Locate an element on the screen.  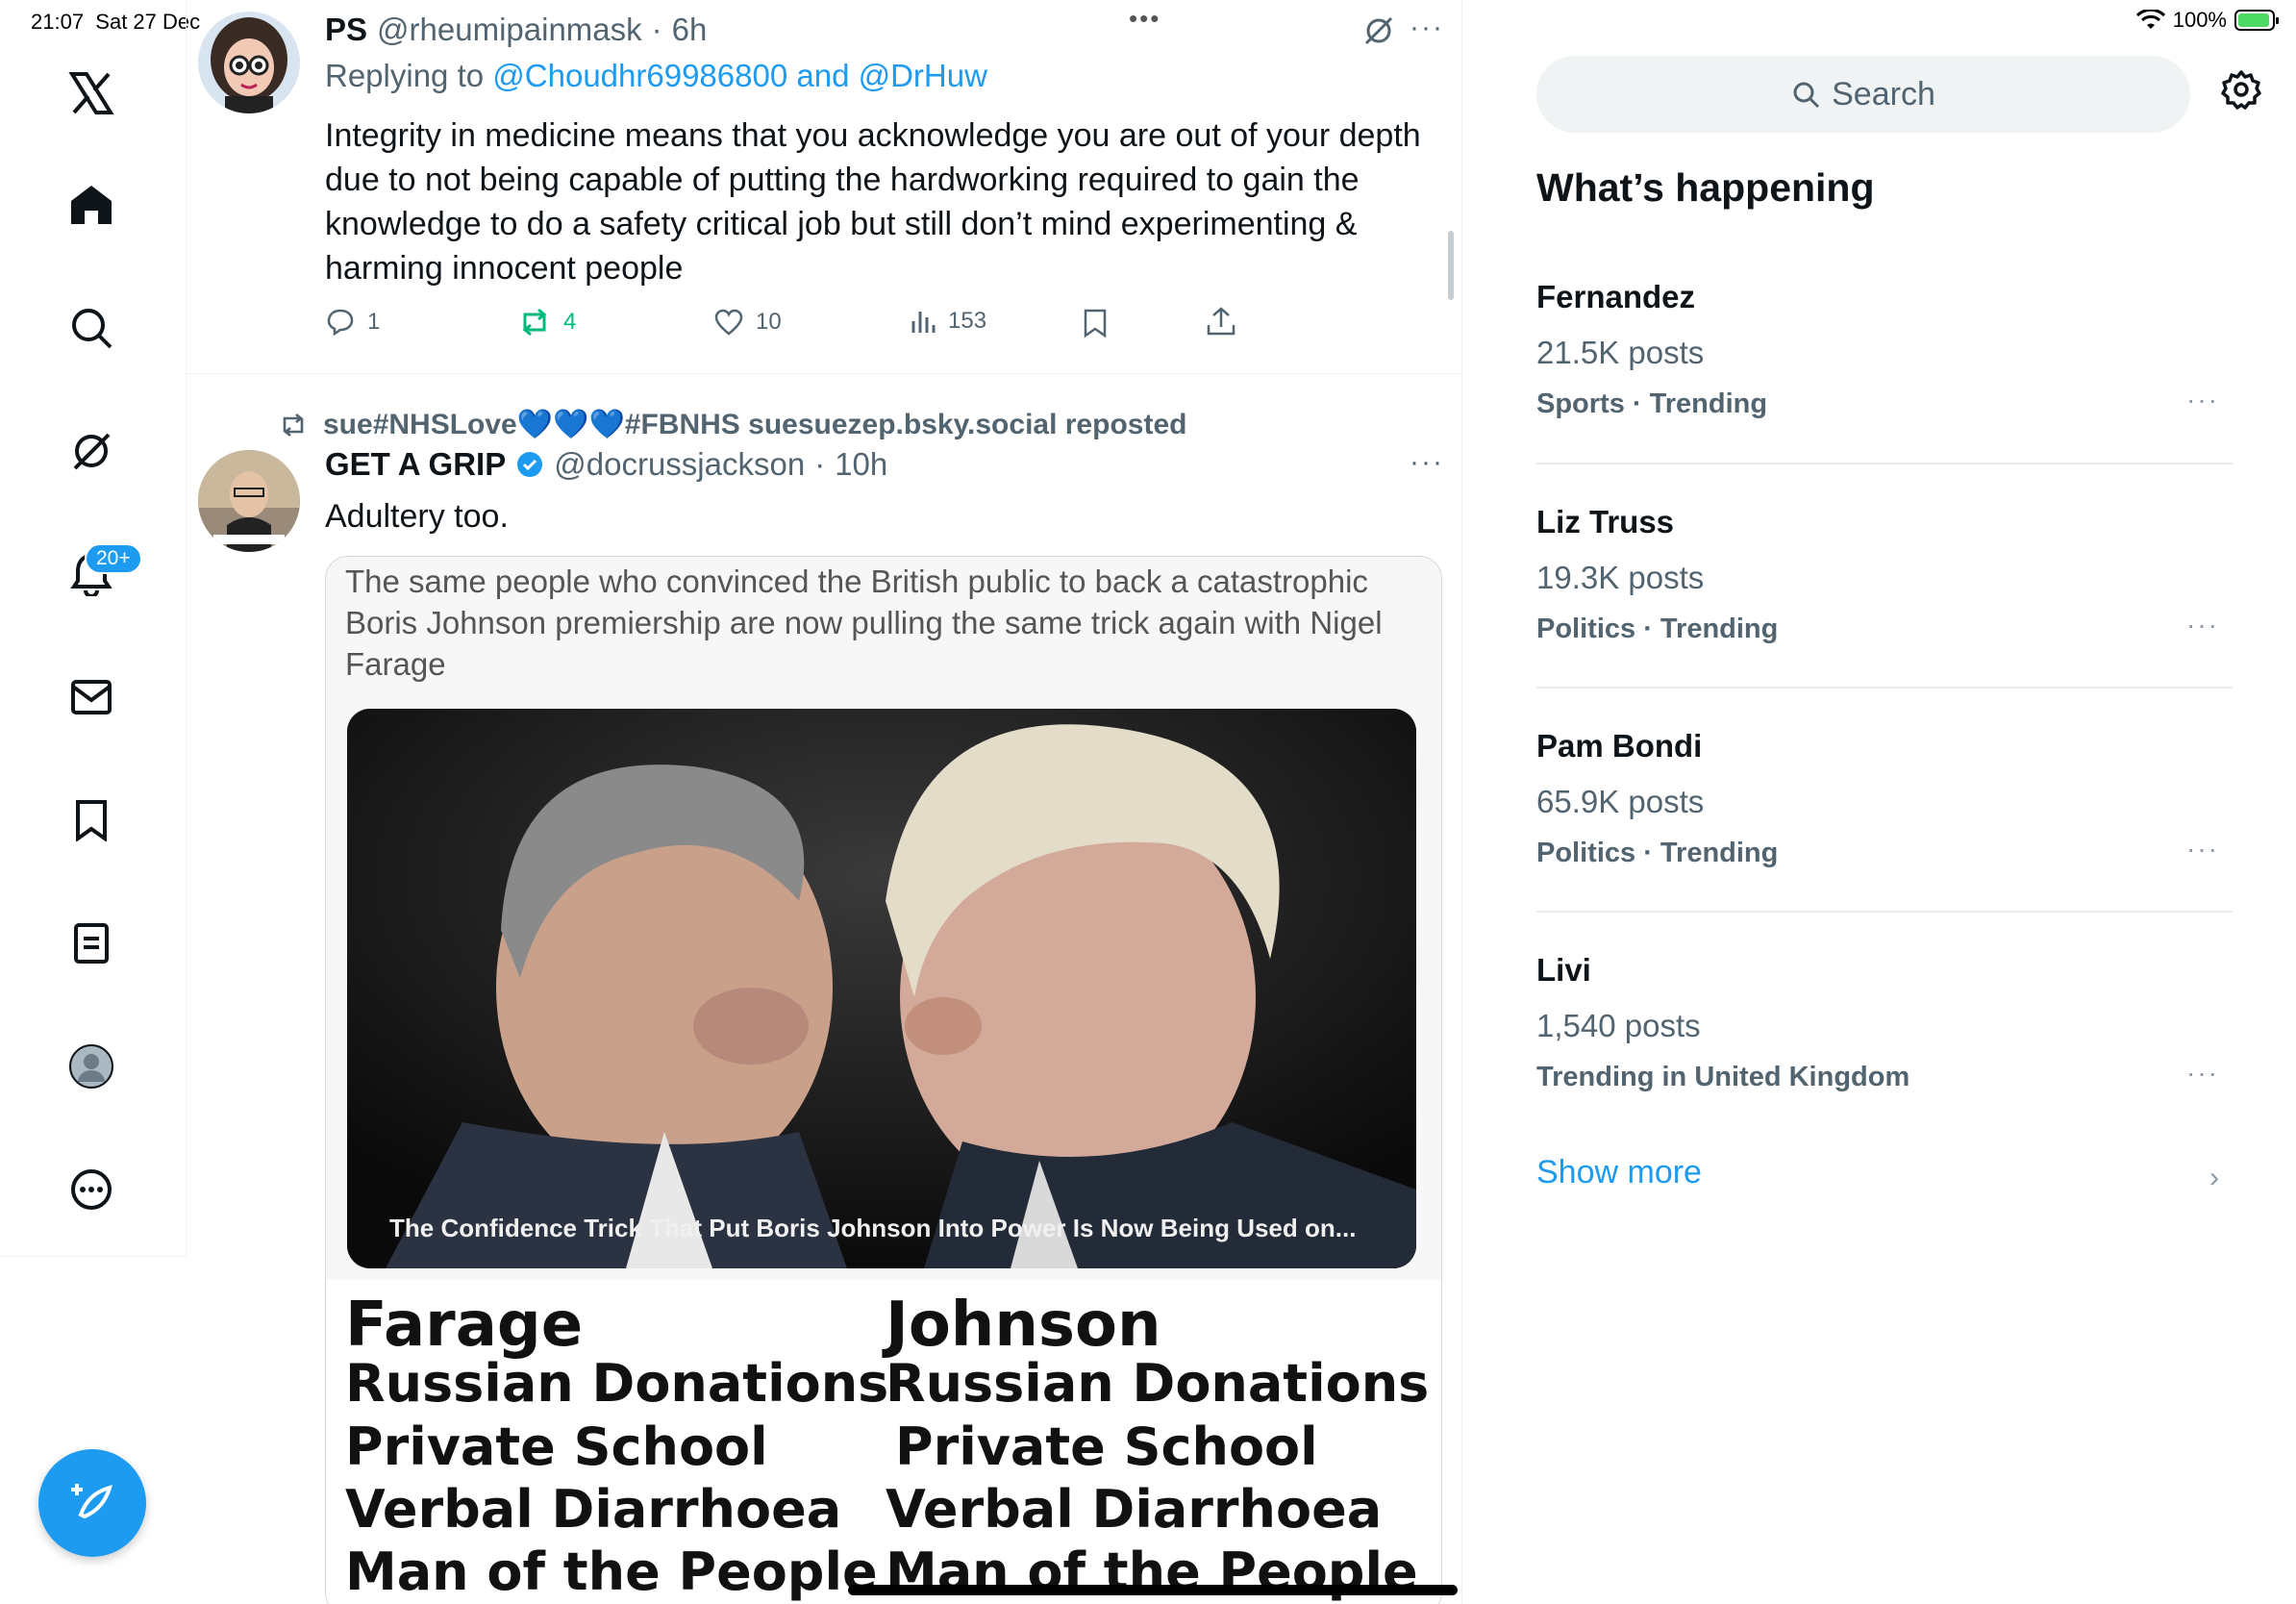
status-indicators: 100% is located at coordinates (2207, 20).